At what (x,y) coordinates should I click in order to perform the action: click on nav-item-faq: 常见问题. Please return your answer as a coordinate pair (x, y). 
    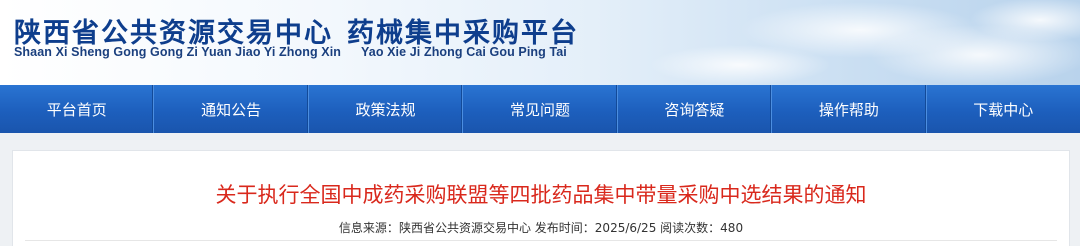
    Looking at the image, I should click on (540, 109).